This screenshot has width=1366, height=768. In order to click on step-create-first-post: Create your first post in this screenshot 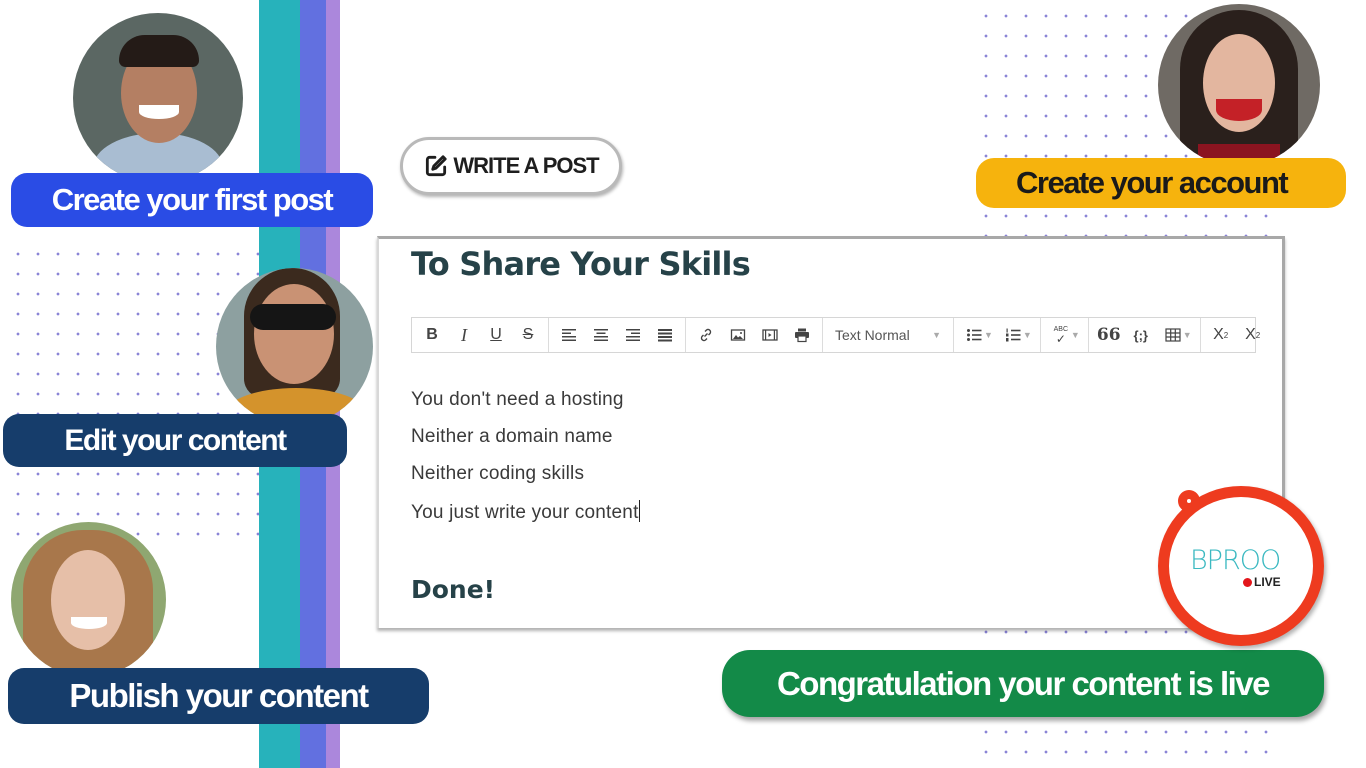, I will do `click(192, 200)`.